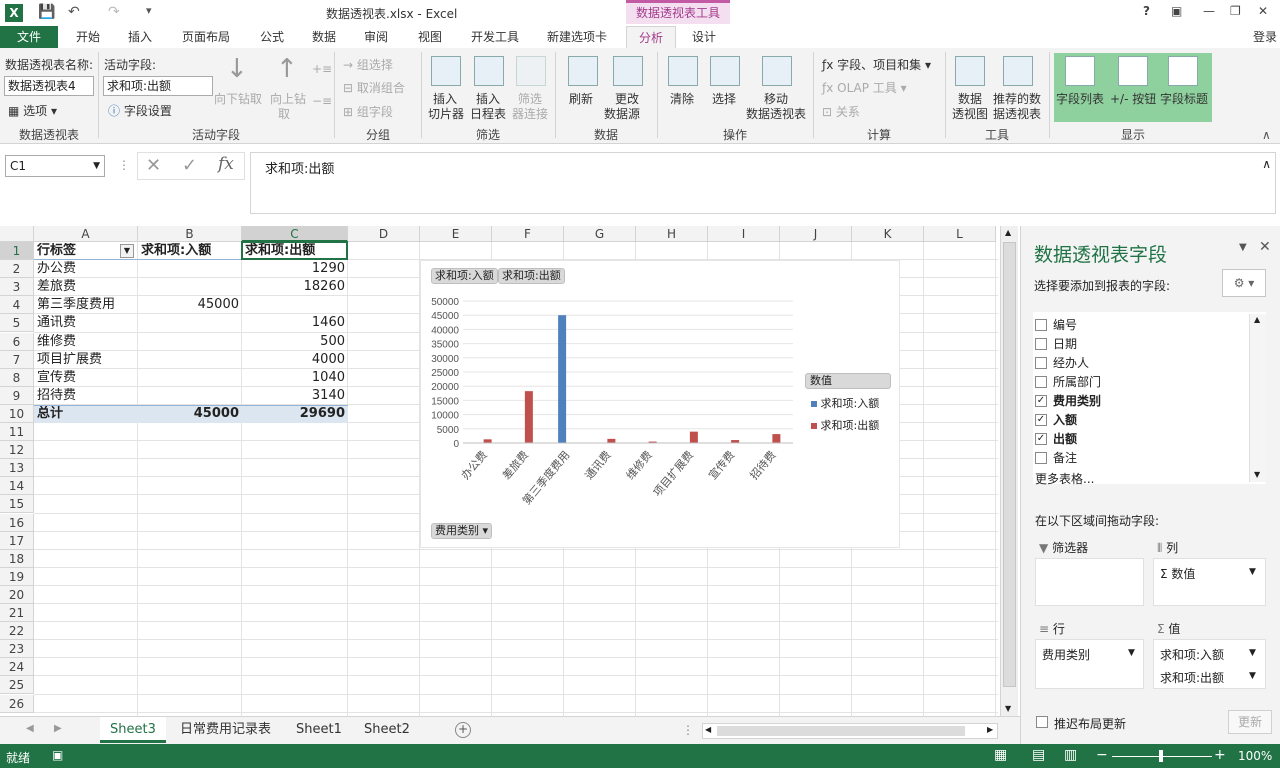  I want to click on column-header: C, so click(295, 234).